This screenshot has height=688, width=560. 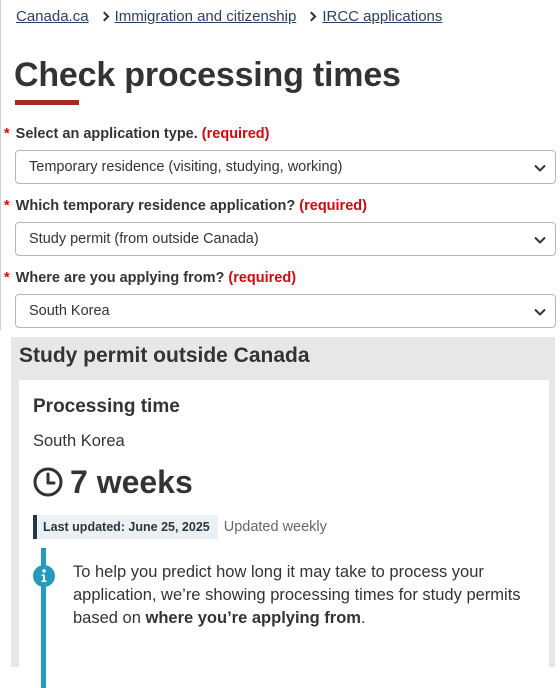 What do you see at coordinates (0, 165) in the screenshot?
I see `page-left-rule` at bounding box center [0, 165].